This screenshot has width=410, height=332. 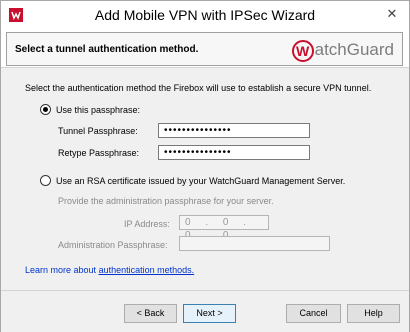 I want to click on logo-text: atchGuard, so click(x=354, y=49).